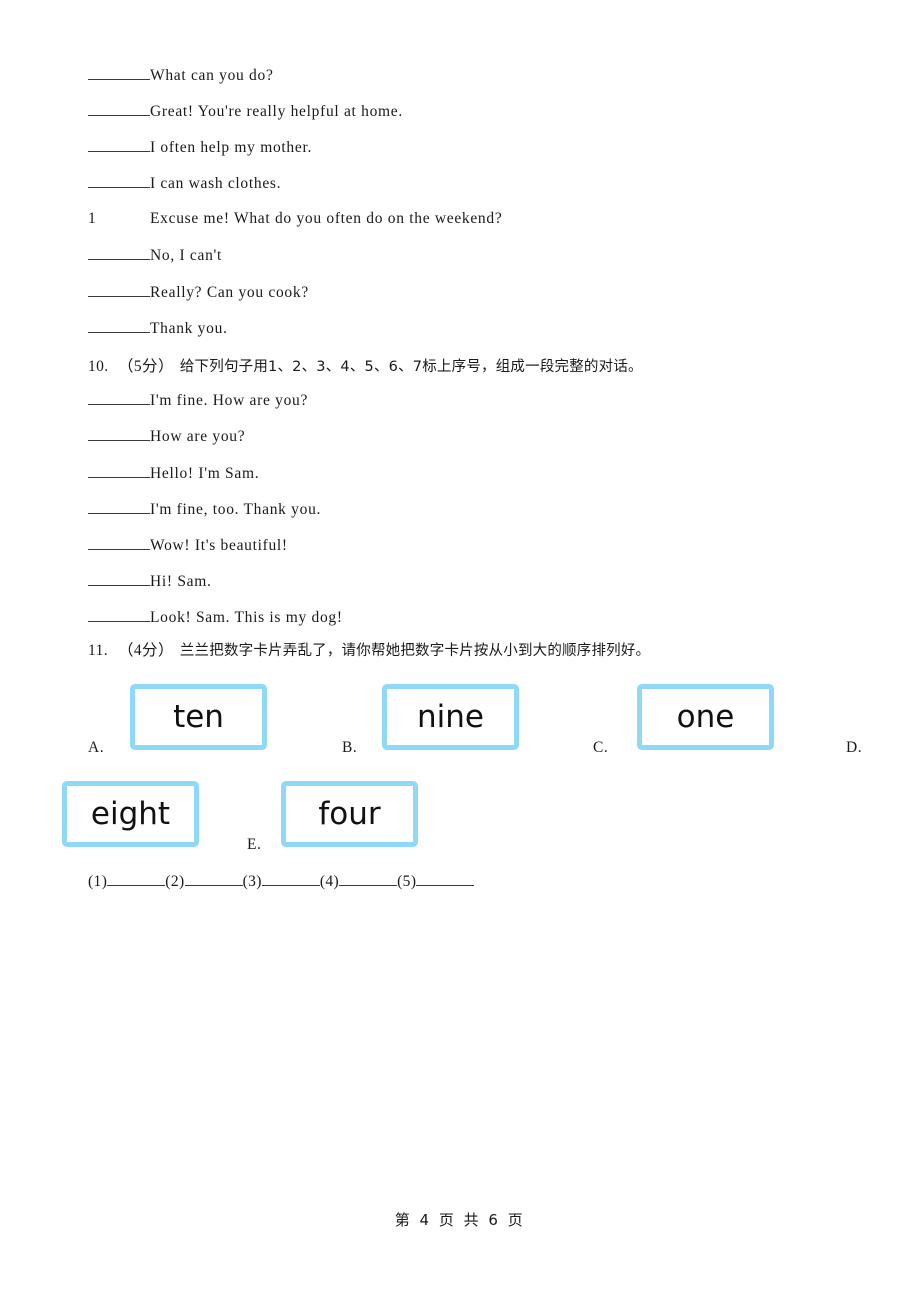 The width and height of the screenshot is (920, 1302). I want to click on option-letter: B., so click(350, 747).